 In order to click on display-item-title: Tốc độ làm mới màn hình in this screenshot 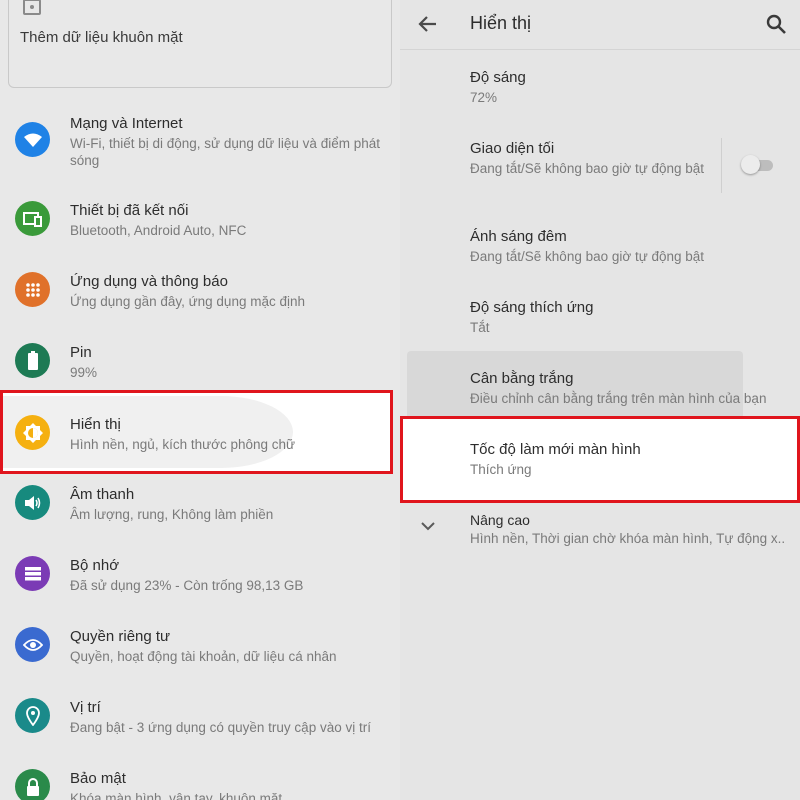, I will do `click(555, 449)`.